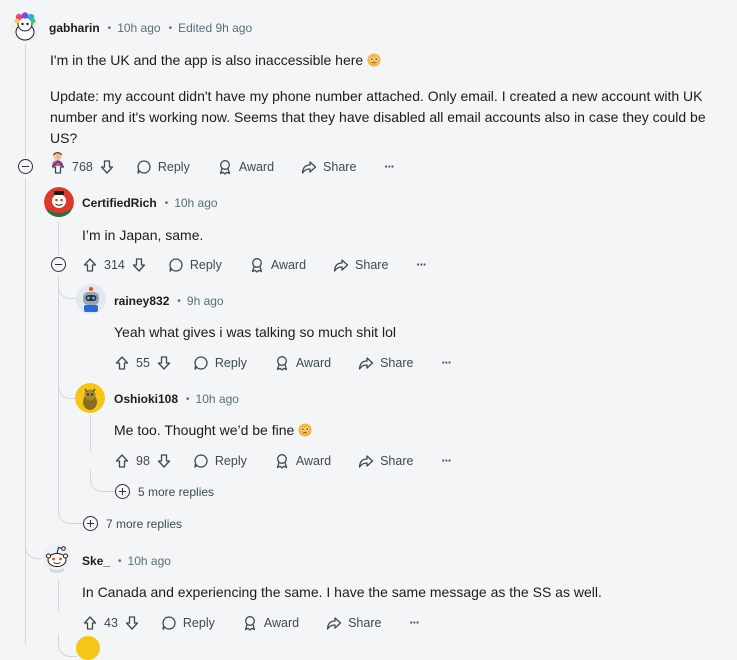  What do you see at coordinates (25, 27) in the screenshot?
I see `avatar-gabharin` at bounding box center [25, 27].